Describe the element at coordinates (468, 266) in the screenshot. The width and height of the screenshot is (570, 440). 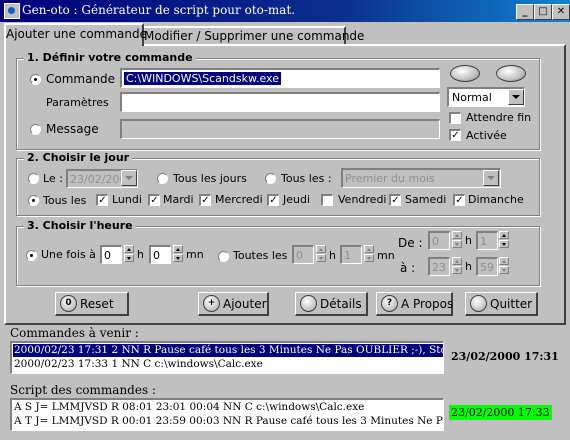
I see `h-unit-4: h` at that location.